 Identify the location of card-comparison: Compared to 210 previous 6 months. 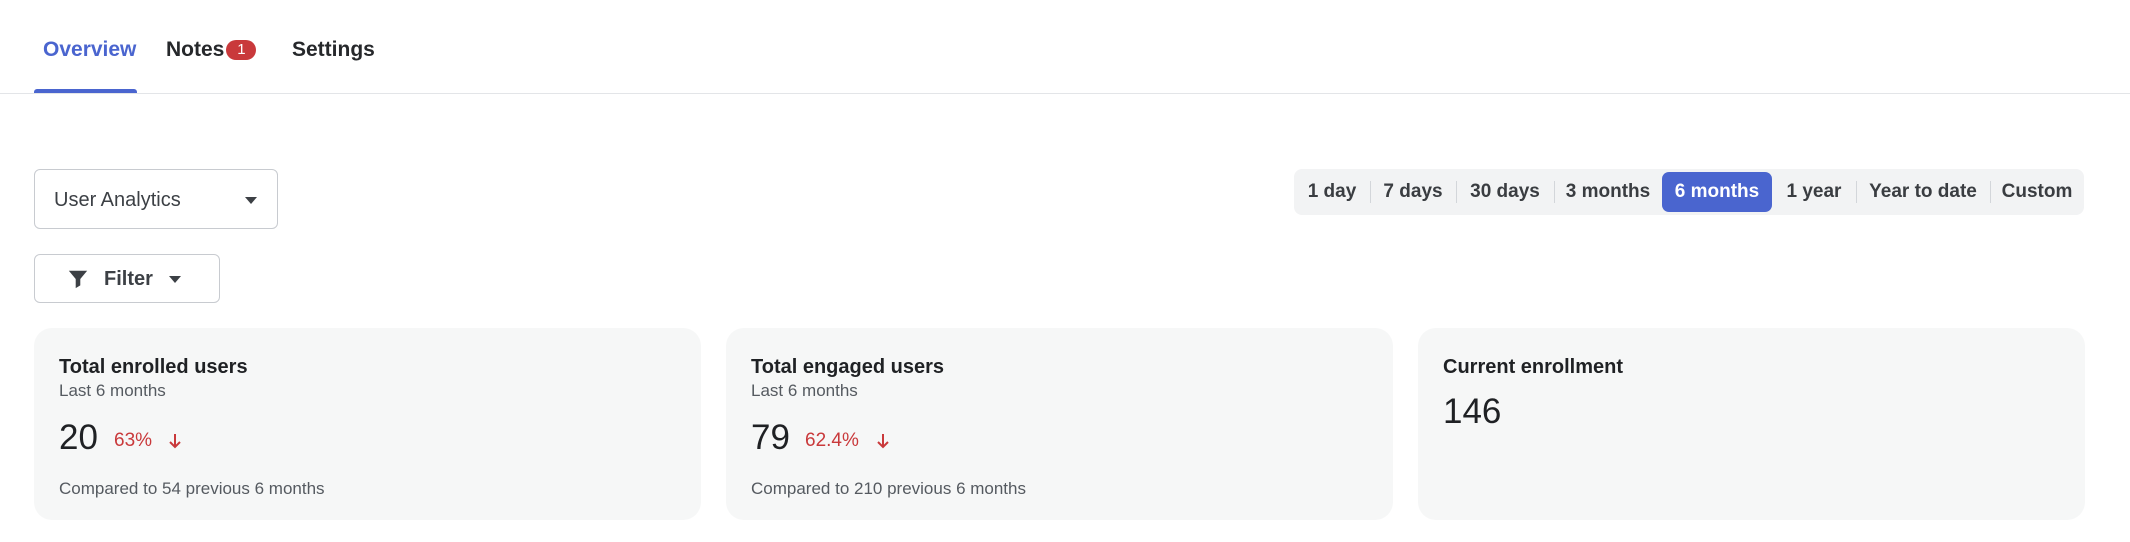
(888, 488).